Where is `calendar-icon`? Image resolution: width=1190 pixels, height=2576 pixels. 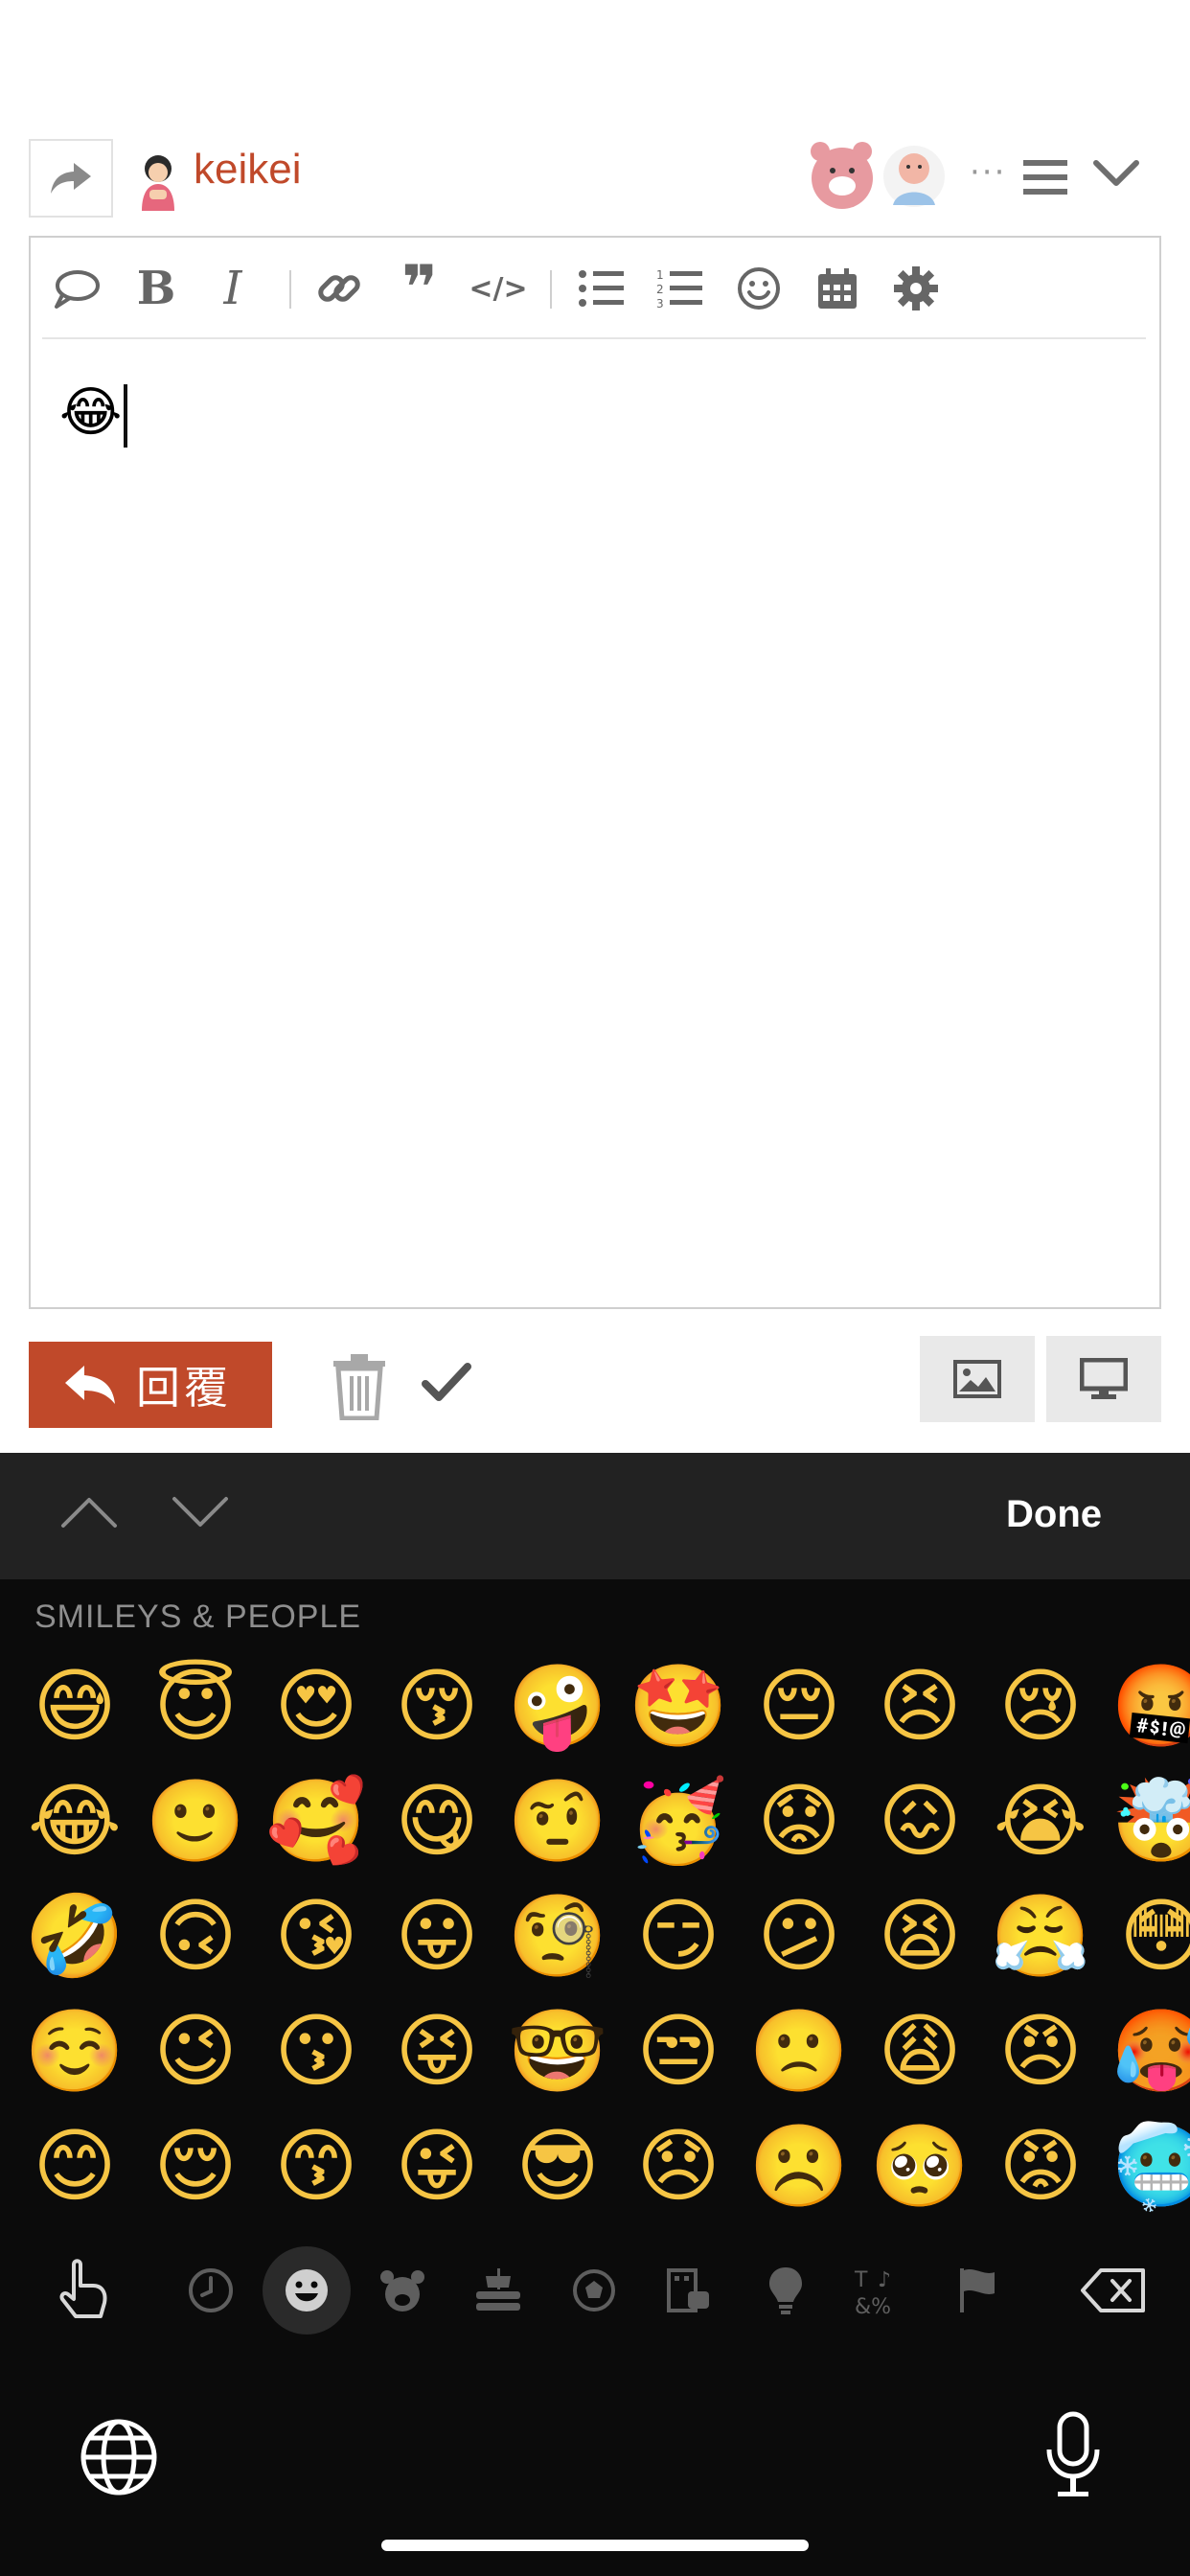
calendar-icon is located at coordinates (838, 288).